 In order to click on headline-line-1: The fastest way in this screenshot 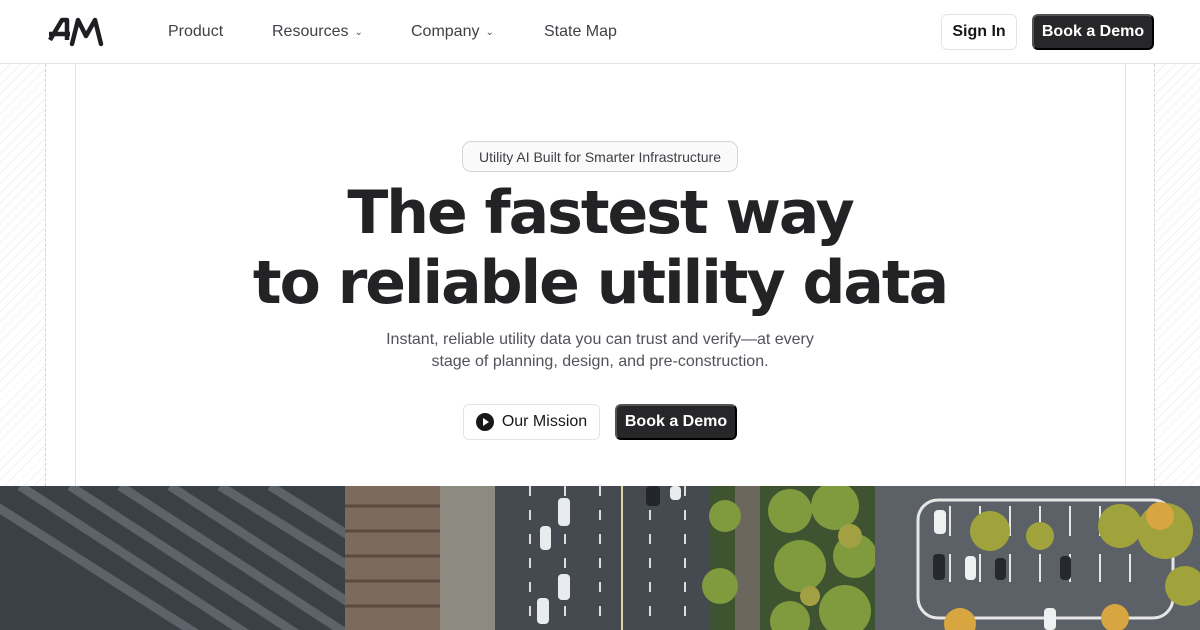, I will do `click(600, 213)`.